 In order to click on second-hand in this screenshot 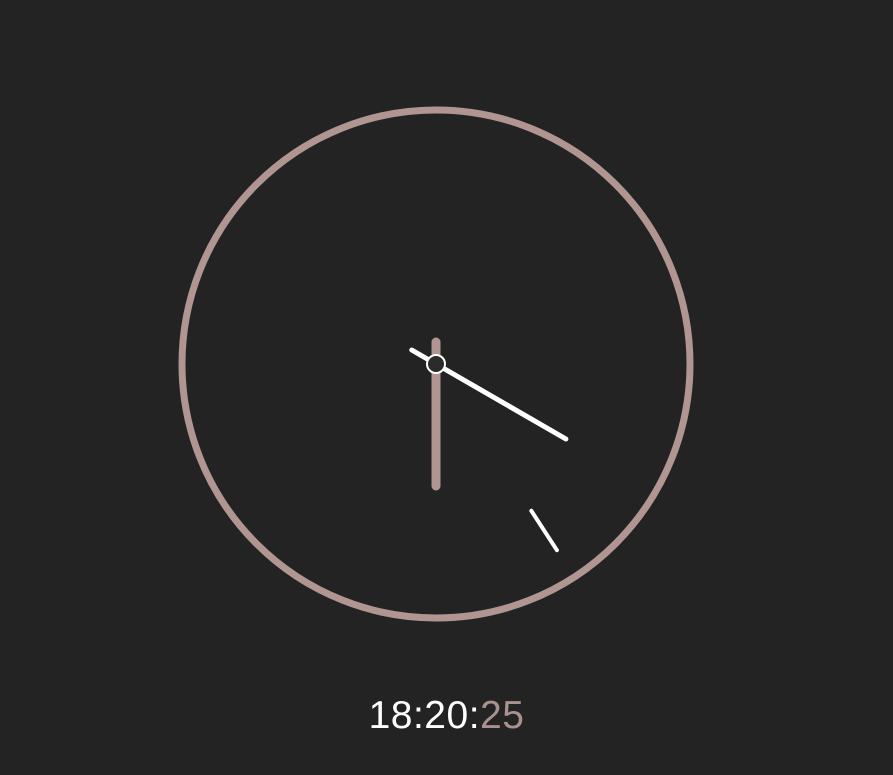, I will do `click(544, 530)`.